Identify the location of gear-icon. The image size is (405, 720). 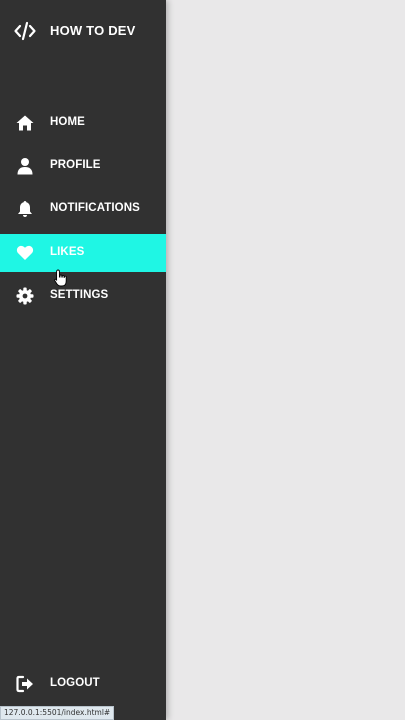
(25, 296).